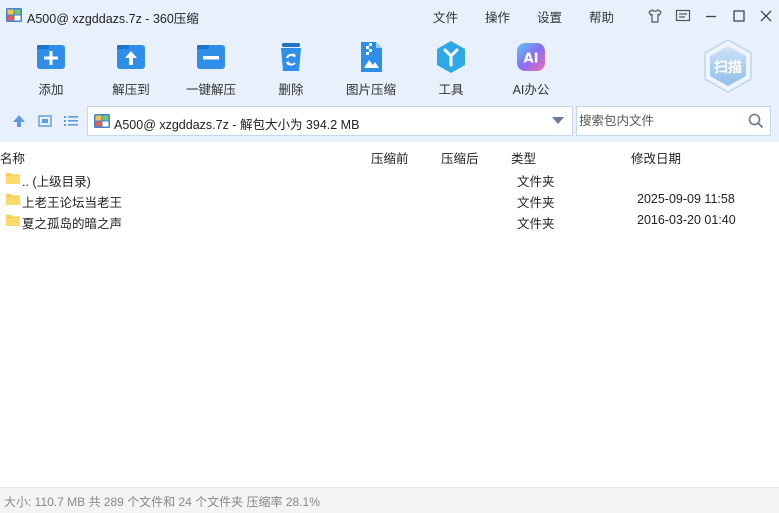 The height and width of the screenshot is (513, 779). What do you see at coordinates (558, 121) in the screenshot?
I see `chevron-down-icon` at bounding box center [558, 121].